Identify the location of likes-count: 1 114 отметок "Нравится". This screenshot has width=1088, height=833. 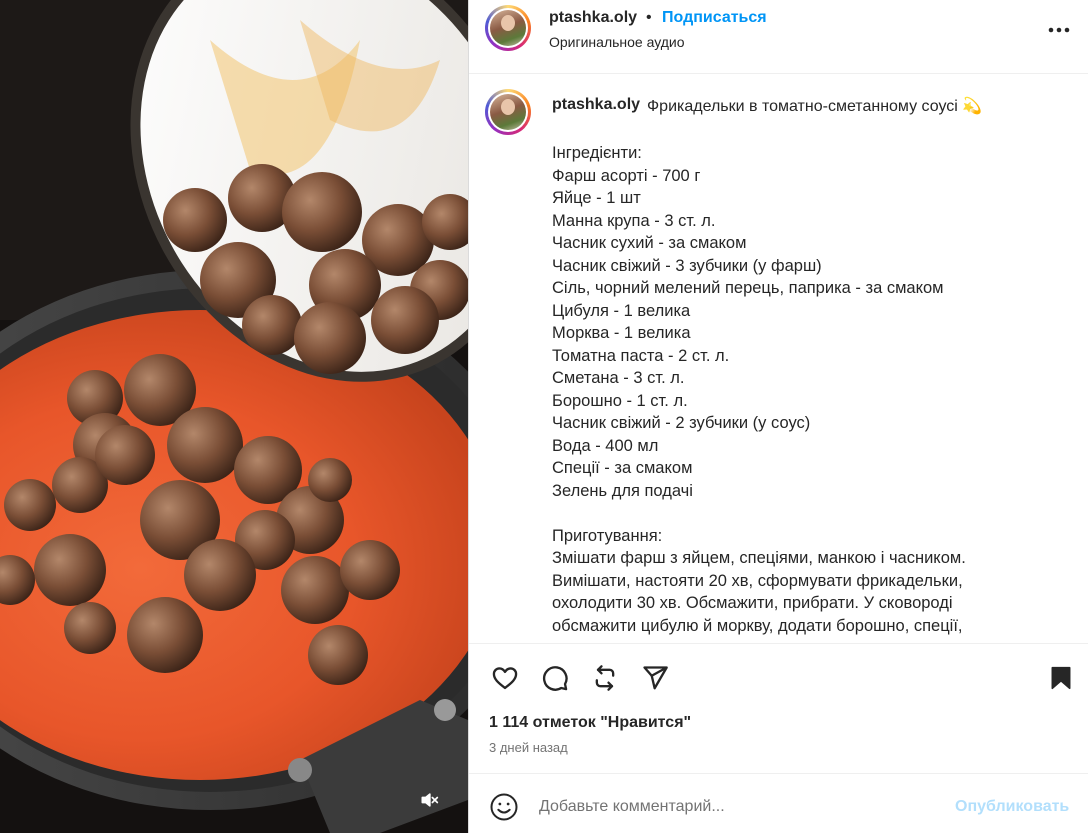
(590, 723).